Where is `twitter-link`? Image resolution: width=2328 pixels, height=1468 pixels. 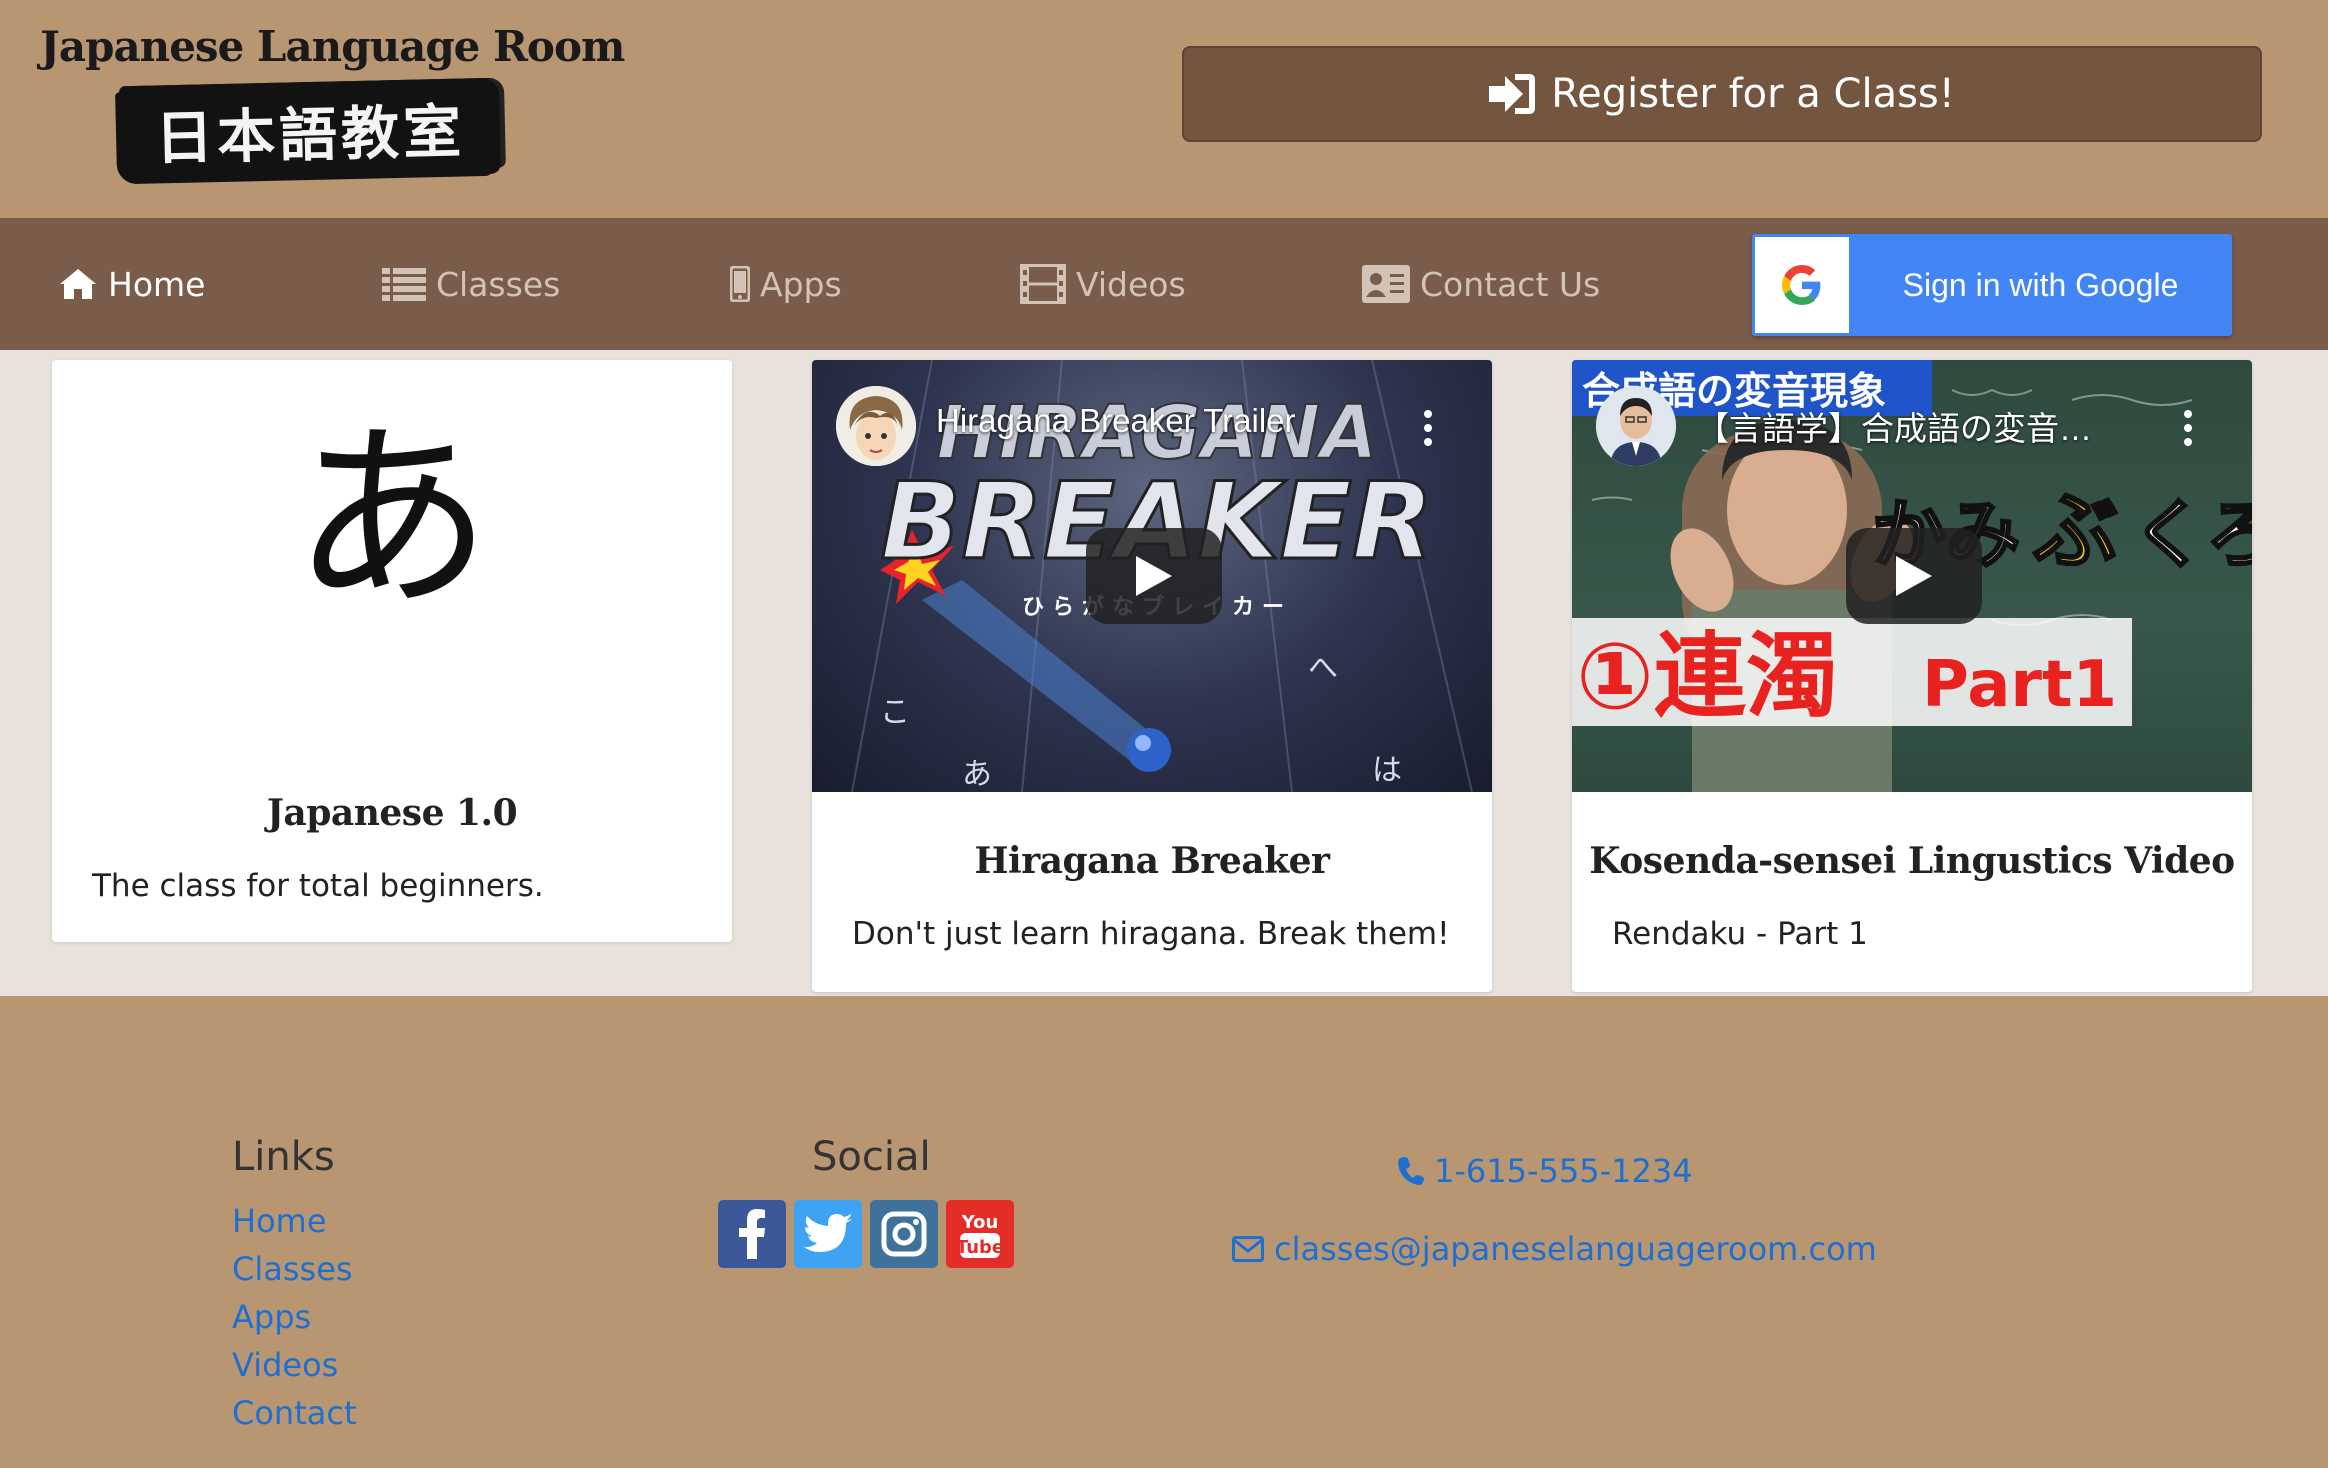 twitter-link is located at coordinates (828, 1234).